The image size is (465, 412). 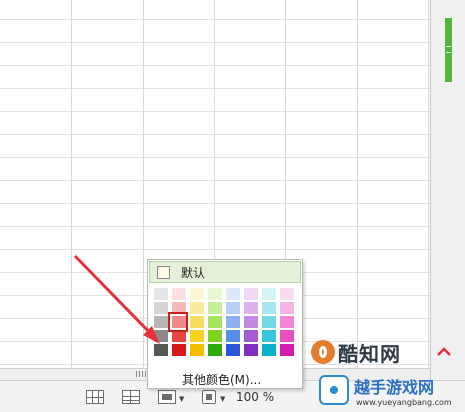 What do you see at coordinates (334, 390) in the screenshot?
I see `wifi-logo-icon` at bounding box center [334, 390].